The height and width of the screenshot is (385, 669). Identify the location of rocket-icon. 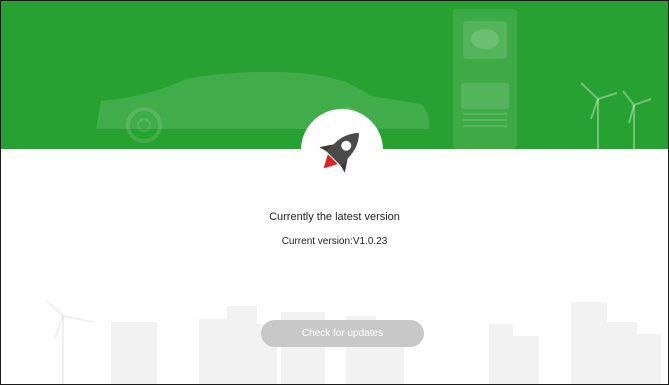
(339, 153).